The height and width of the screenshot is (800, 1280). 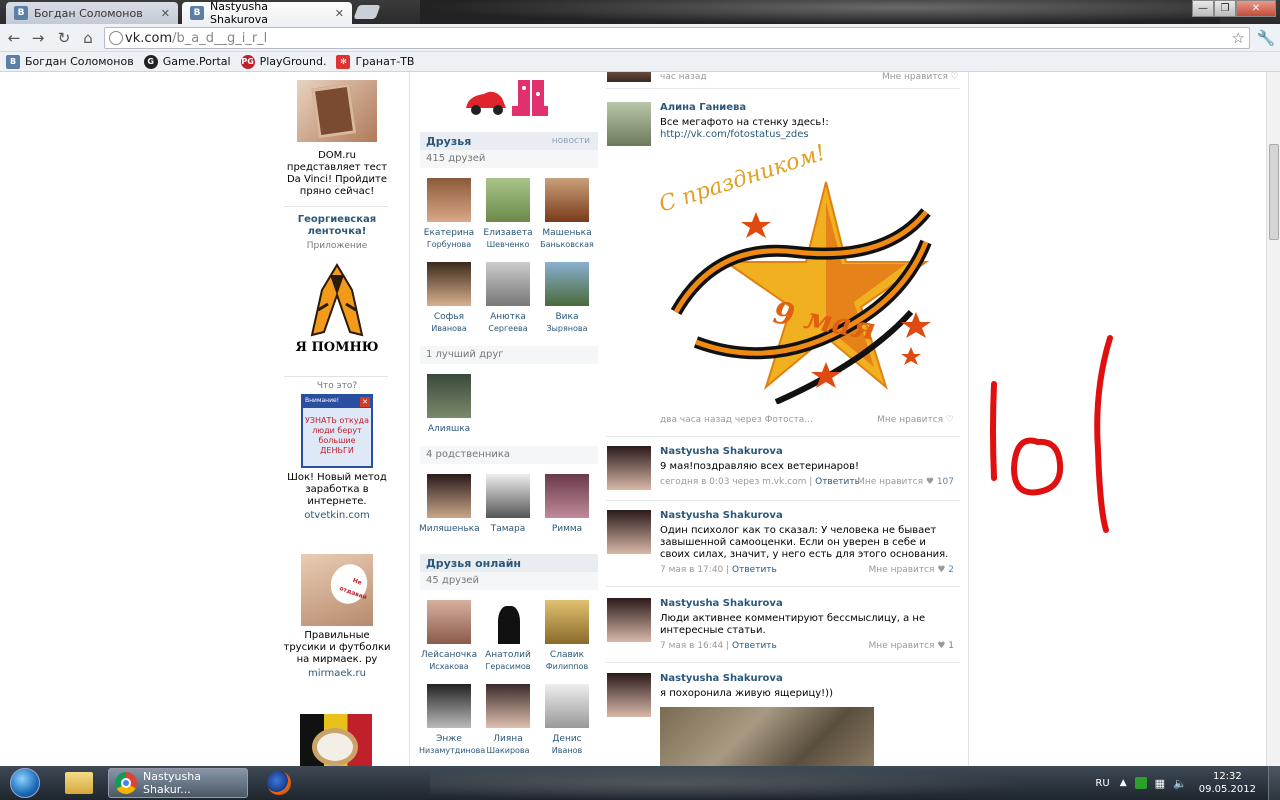 I want to click on friend-item: Римма, so click(x=567, y=504).